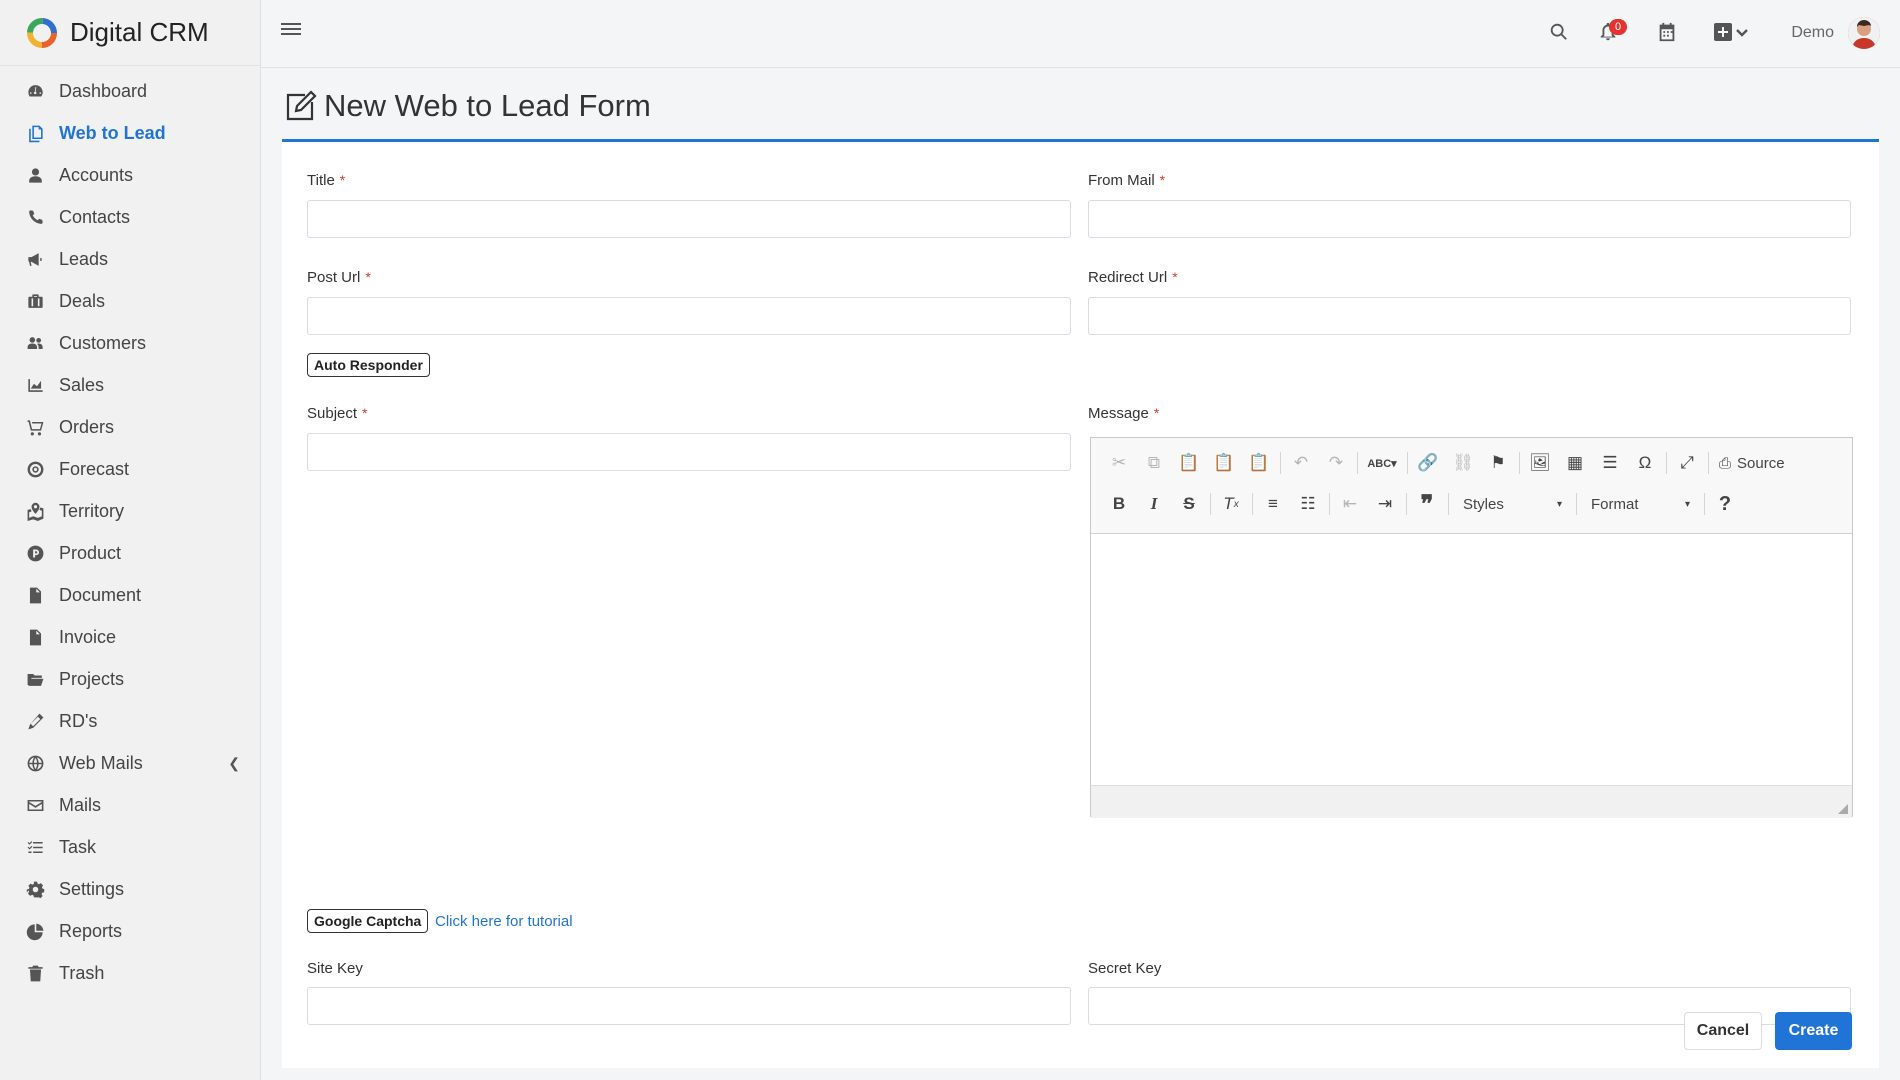 The image size is (1900, 1080). I want to click on logo-icon, so click(42, 32).